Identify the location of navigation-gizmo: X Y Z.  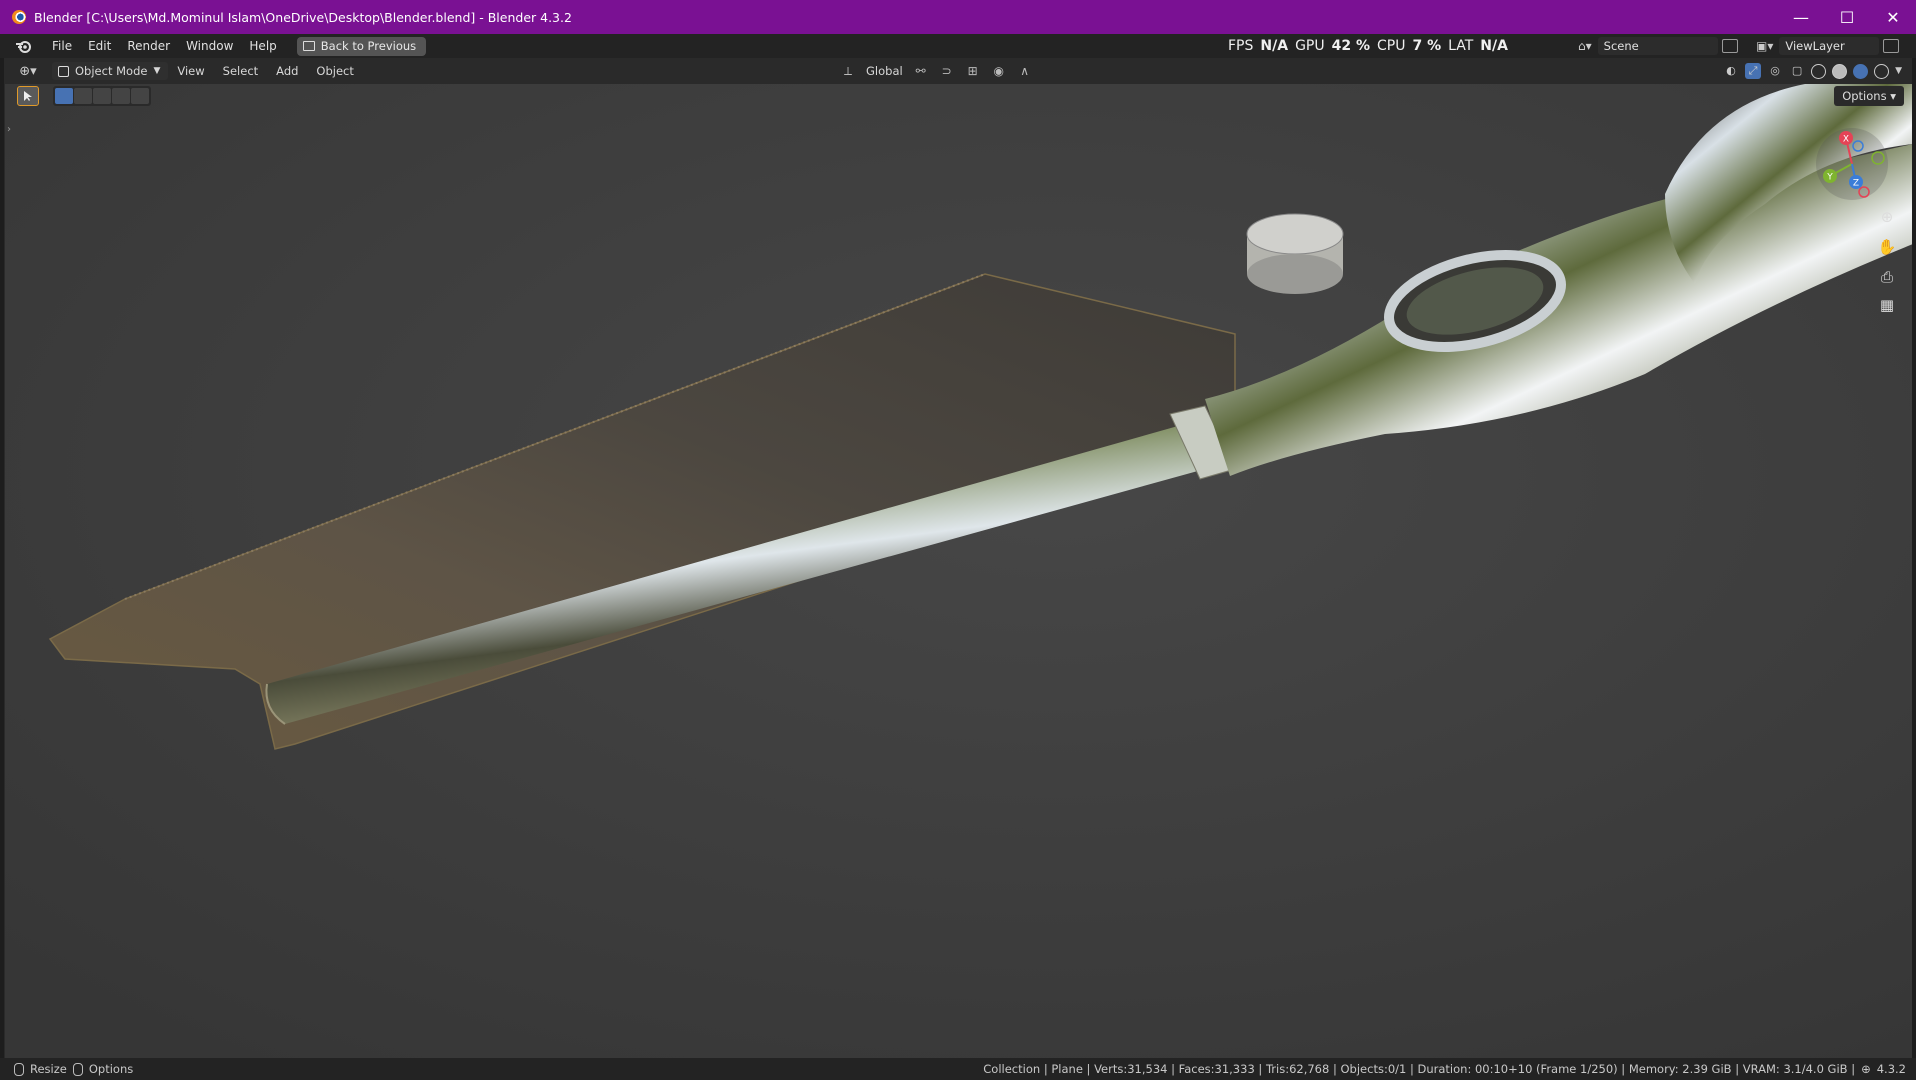
(1852, 164).